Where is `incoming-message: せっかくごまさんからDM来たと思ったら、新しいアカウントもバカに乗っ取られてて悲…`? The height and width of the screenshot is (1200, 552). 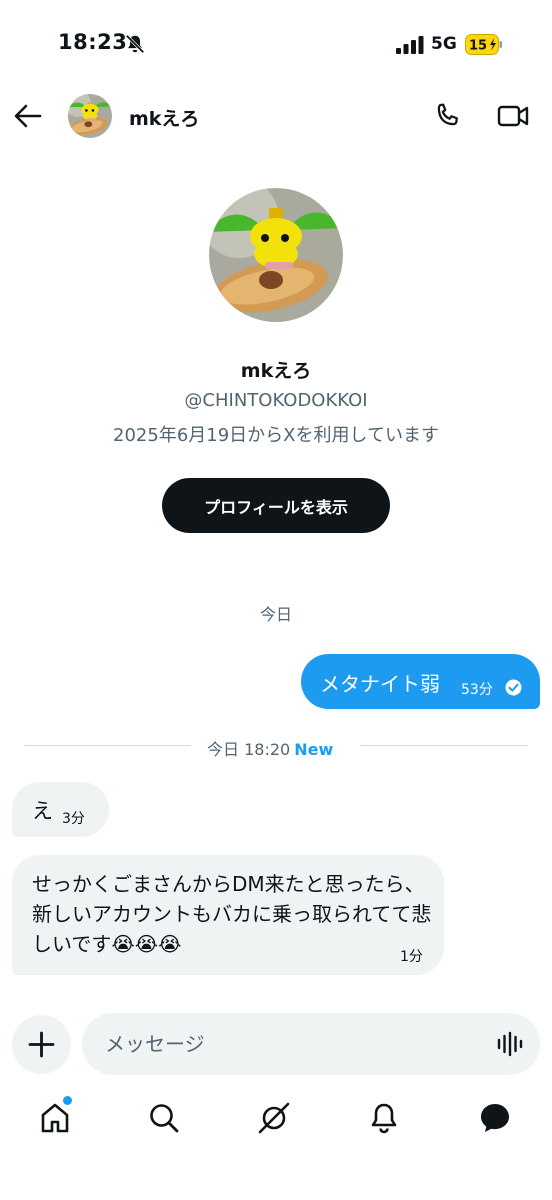 incoming-message: せっかくごまさんからDM来たと思ったら、新しいアカウントもバカに乗っ取られてて悲… is located at coordinates (228, 915).